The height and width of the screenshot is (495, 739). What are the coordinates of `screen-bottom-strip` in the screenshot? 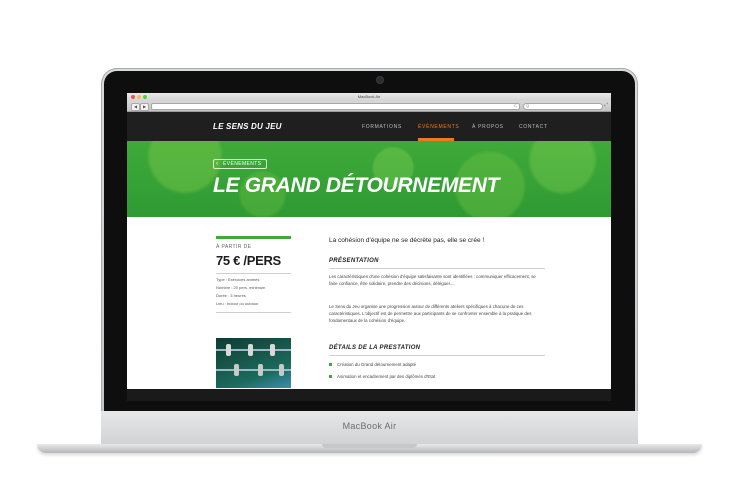 It's located at (369, 395).